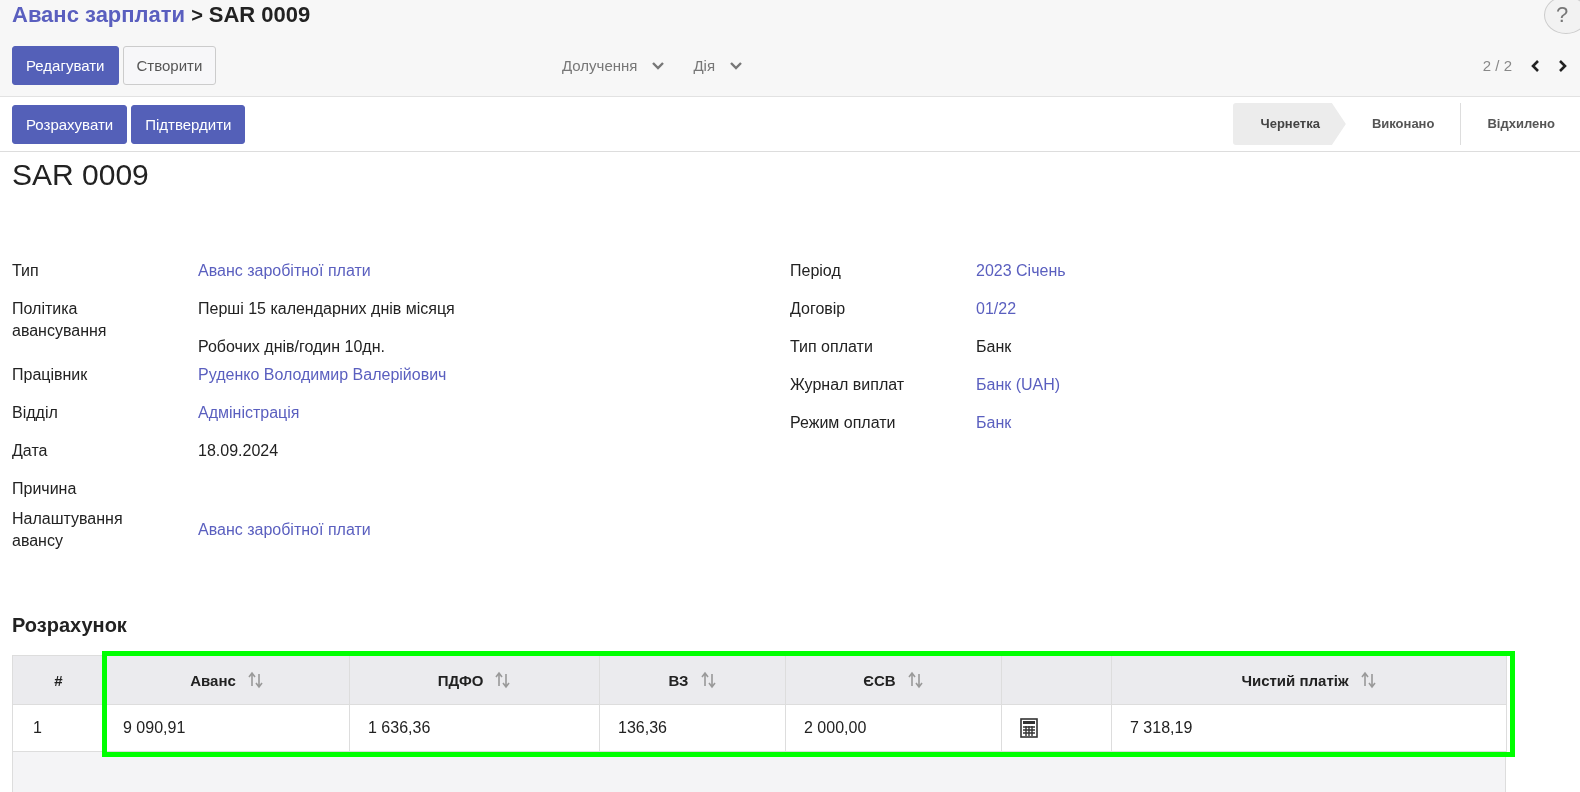 This screenshot has width=1580, height=792. Describe the element at coordinates (1309, 728) in the screenshot. I see `table-cell: 7 318,19` at that location.